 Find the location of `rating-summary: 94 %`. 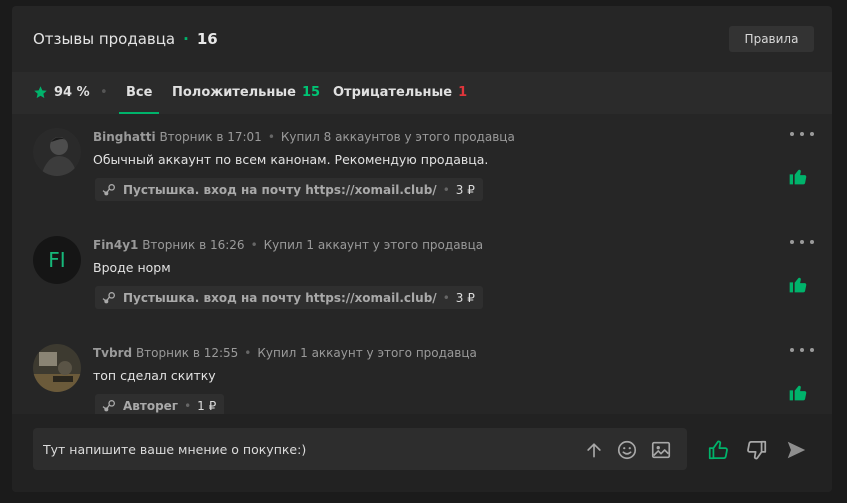

rating-summary: 94 % is located at coordinates (61, 92).